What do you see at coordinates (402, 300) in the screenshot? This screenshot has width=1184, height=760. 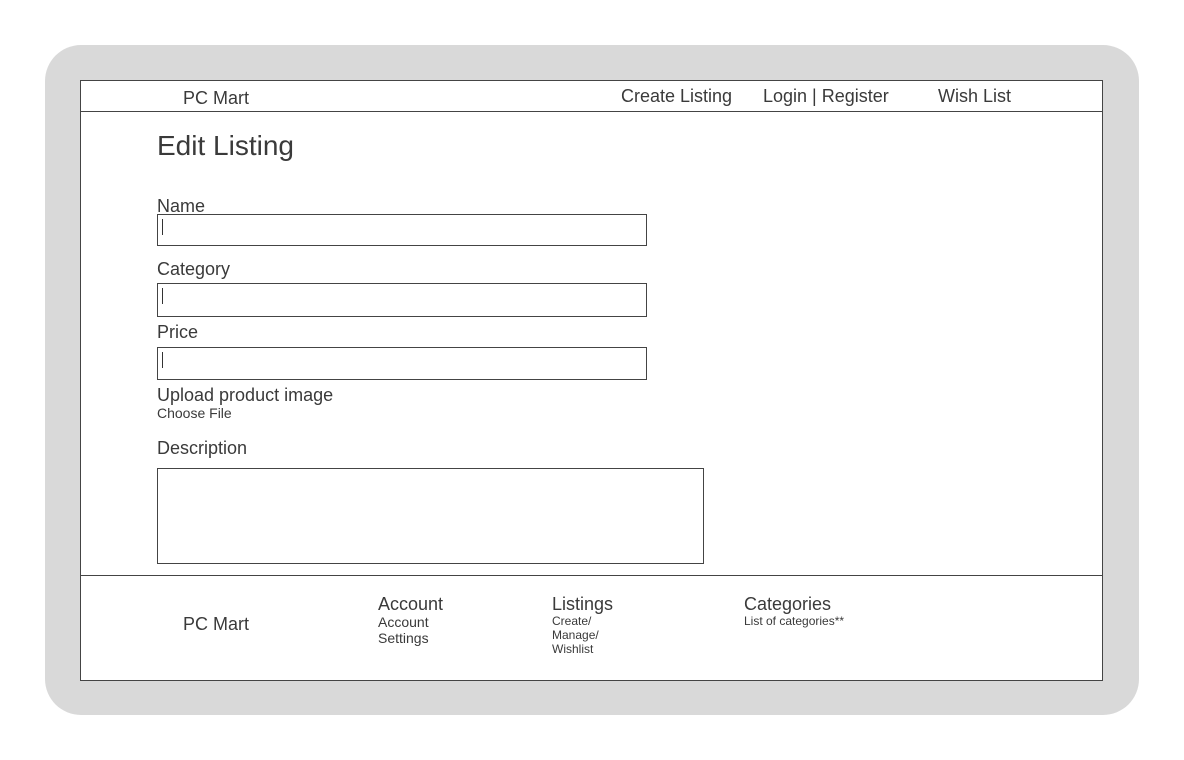 I see `category-input` at bounding box center [402, 300].